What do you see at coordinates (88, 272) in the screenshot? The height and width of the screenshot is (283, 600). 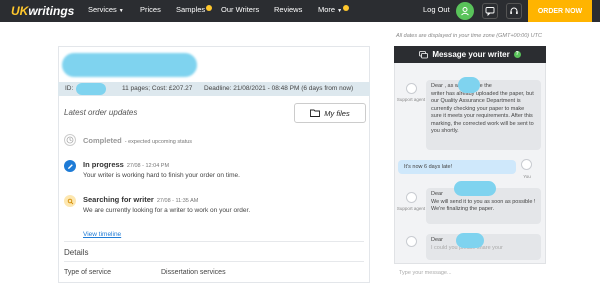 I see `type-of-service-label: Type of service` at bounding box center [88, 272].